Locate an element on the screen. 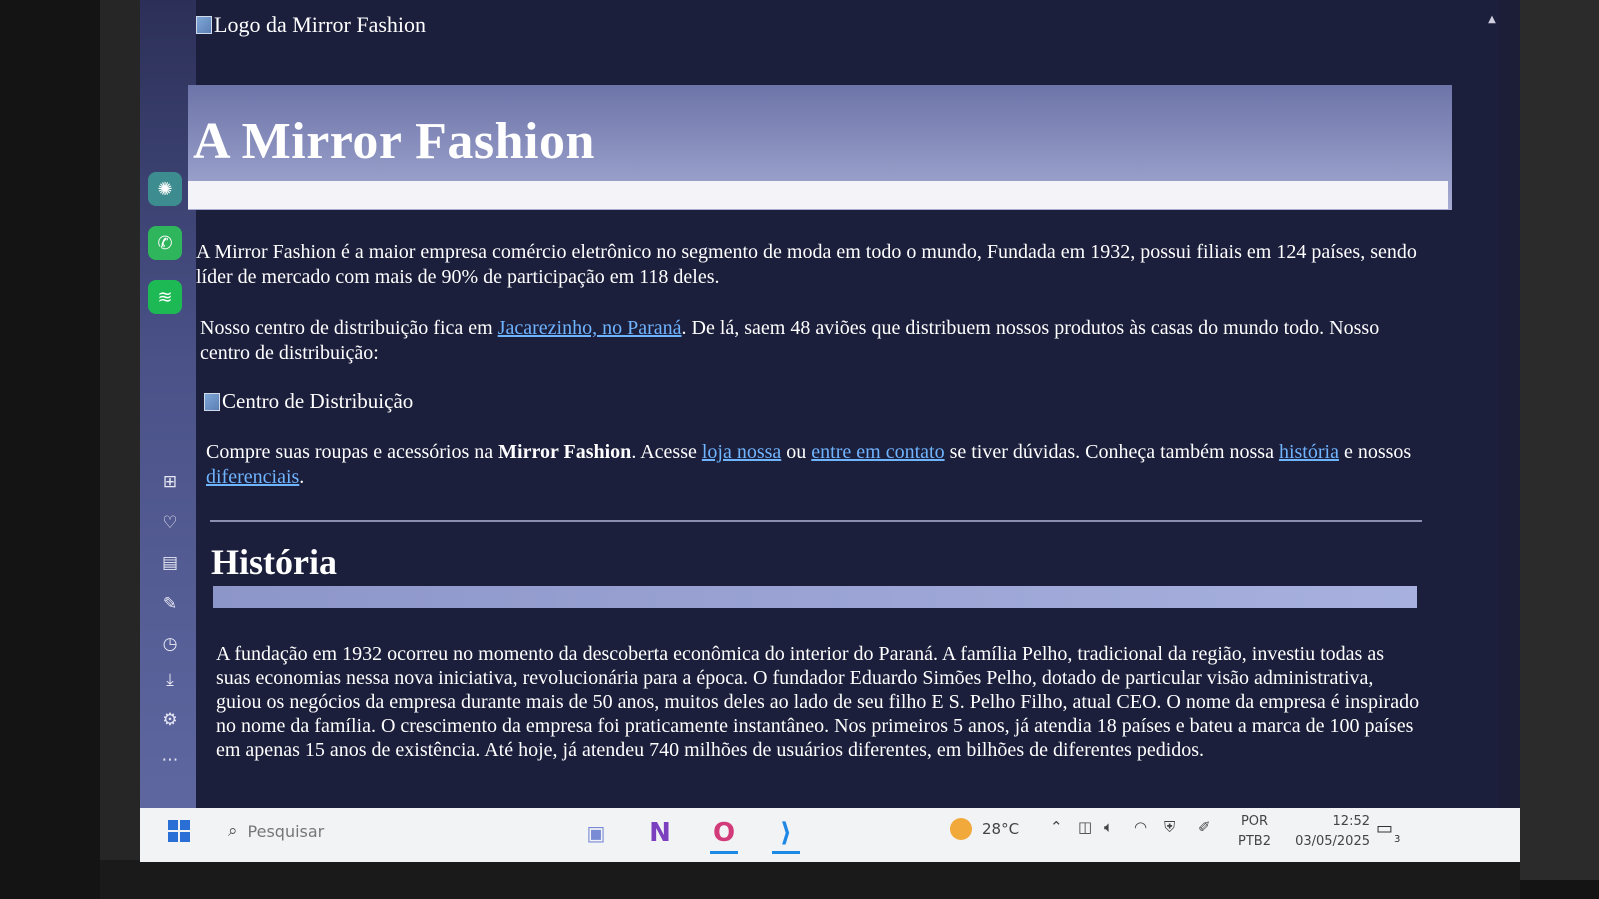  heart-icon: ♡ is located at coordinates (170, 523).